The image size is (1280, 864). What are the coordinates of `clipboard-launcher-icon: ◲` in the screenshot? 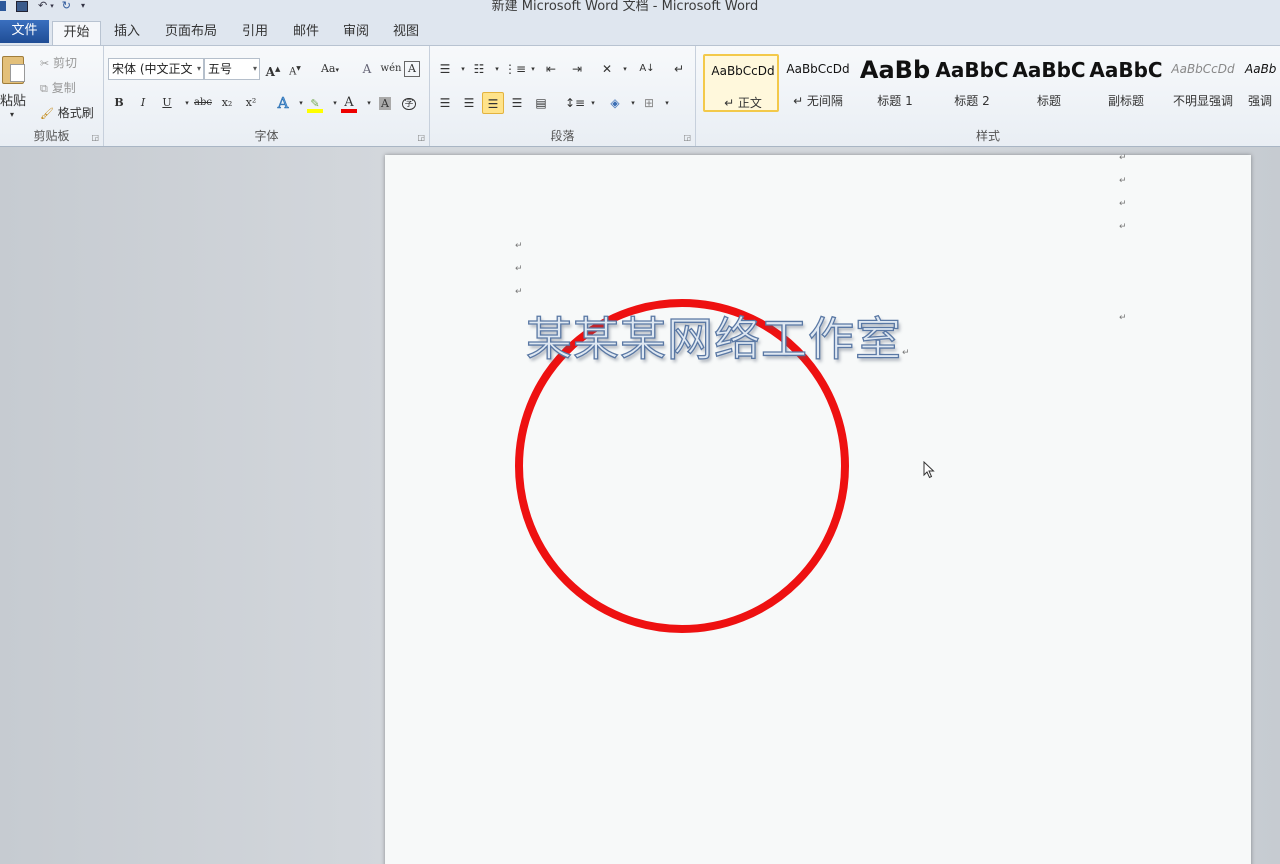 It's located at (95, 137).